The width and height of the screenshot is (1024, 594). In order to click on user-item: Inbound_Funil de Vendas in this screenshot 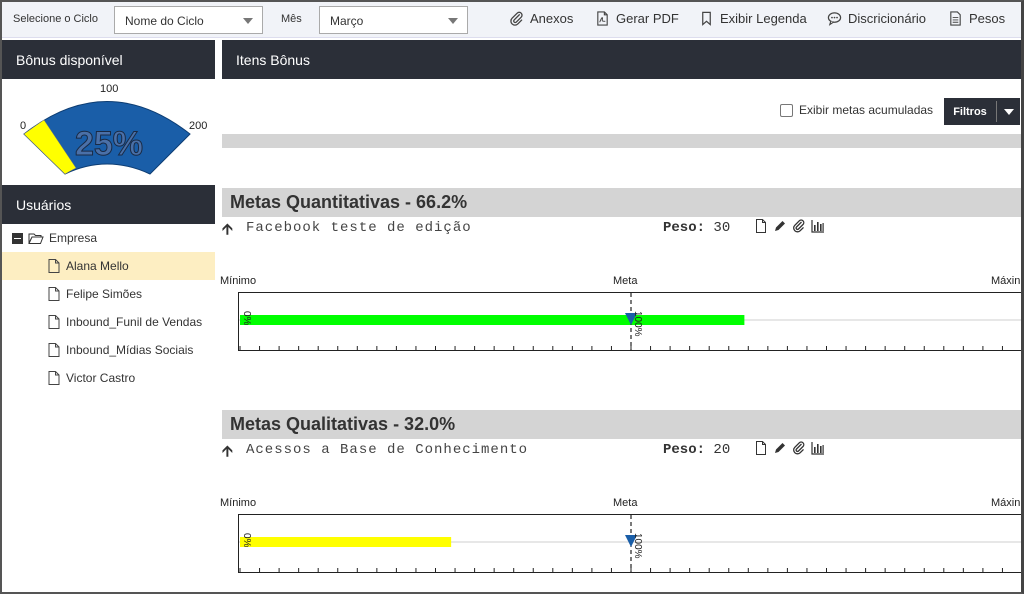, I will do `click(108, 322)`.